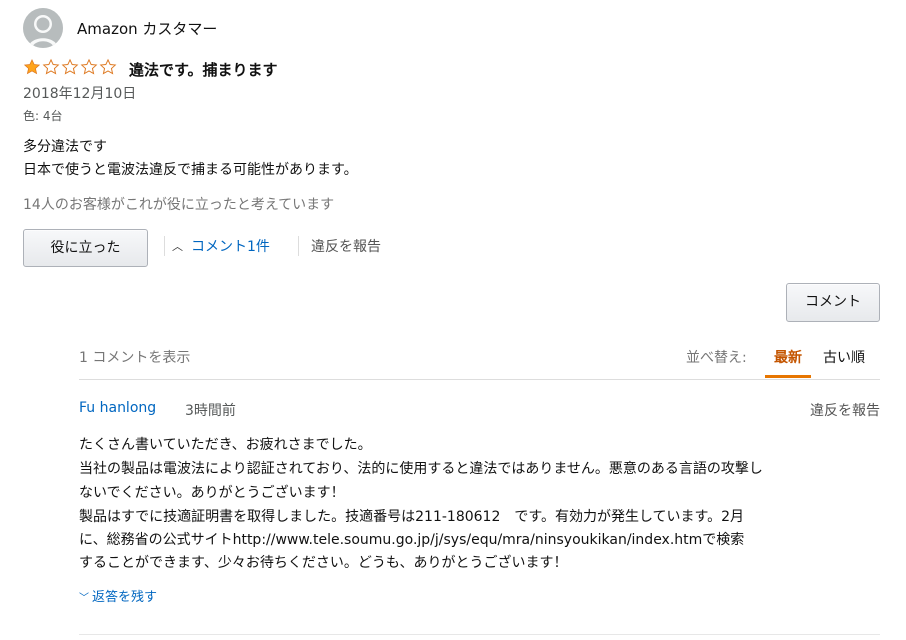  What do you see at coordinates (43, 116) in the screenshot?
I see `product-variant: 色: 4台` at bounding box center [43, 116].